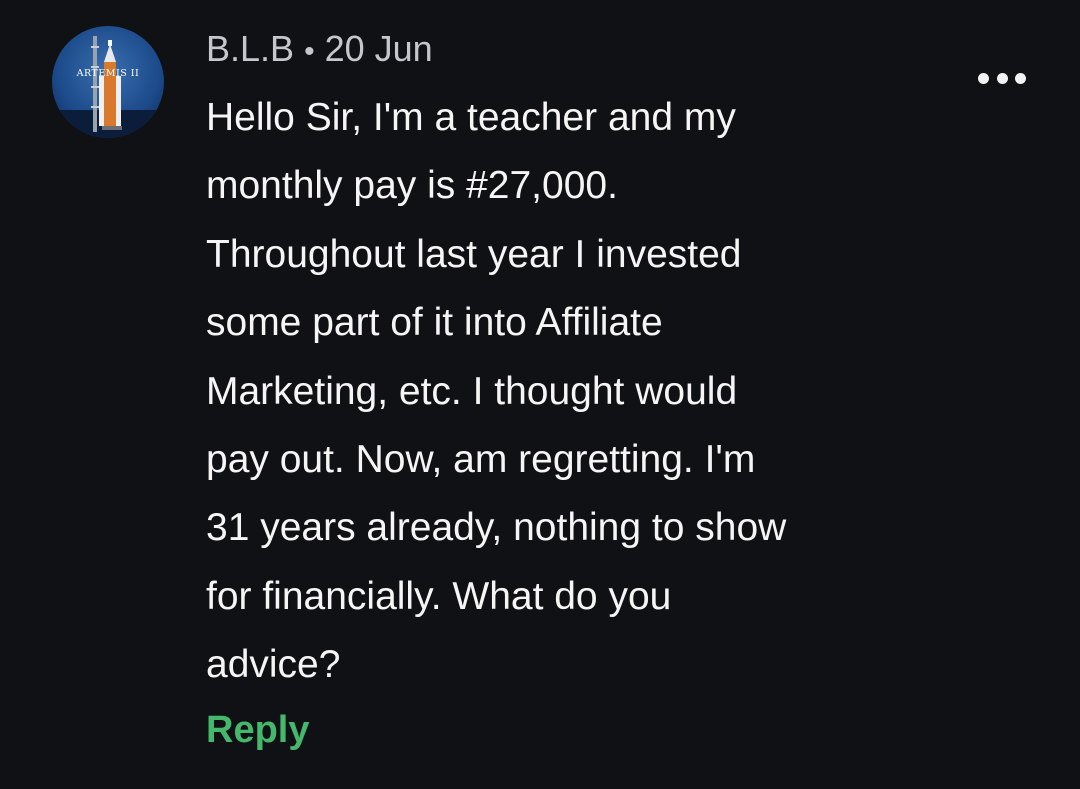 The image size is (1080, 789). Describe the element at coordinates (496, 528) in the screenshot. I see `comment-body-line: 31 years already, nothing to show` at that location.